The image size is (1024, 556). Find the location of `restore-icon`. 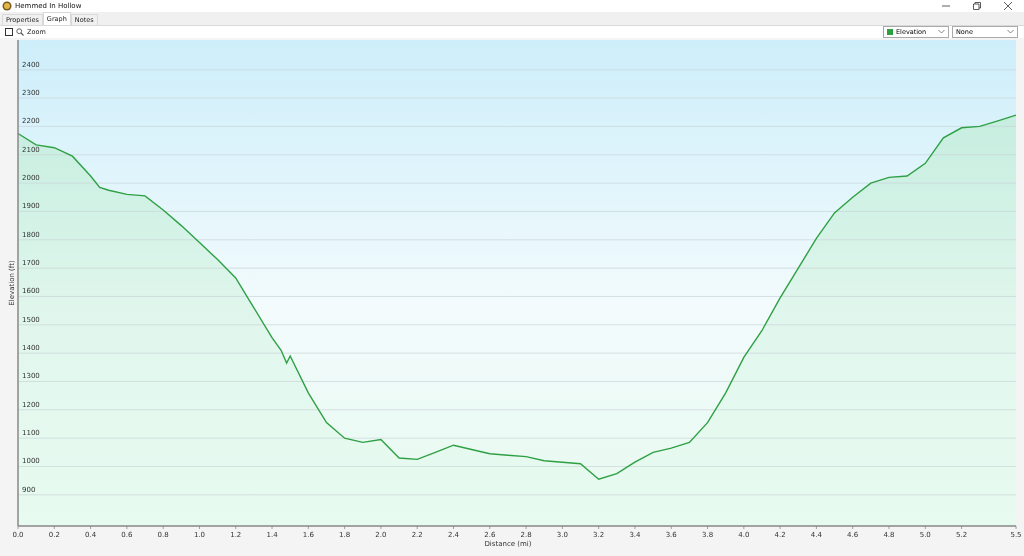

restore-icon is located at coordinates (977, 5).